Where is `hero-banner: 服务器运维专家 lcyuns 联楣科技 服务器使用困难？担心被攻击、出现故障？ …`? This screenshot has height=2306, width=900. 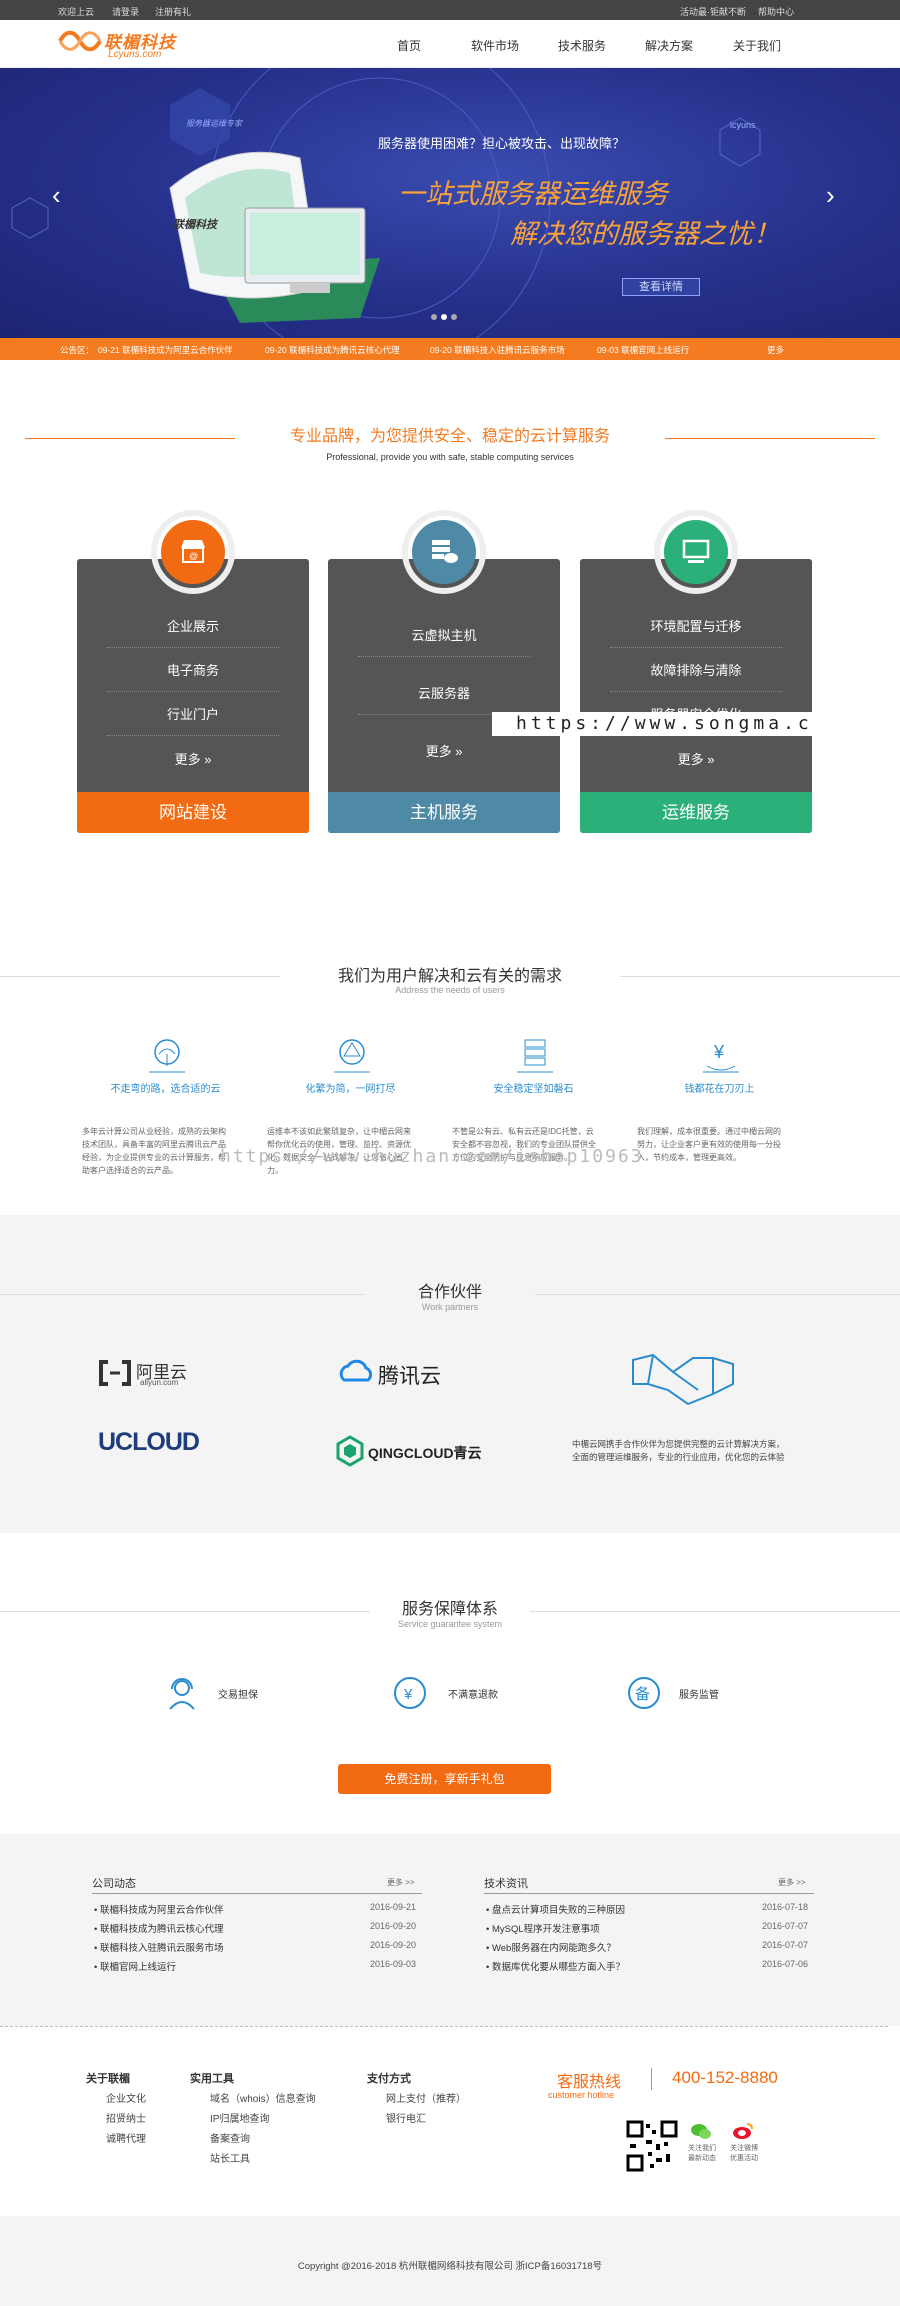
hero-banner: 服务器运维专家 lcyuns 联楣科技 服务器使用困难？担心被攻击、出现故障？ … is located at coordinates (450, 203).